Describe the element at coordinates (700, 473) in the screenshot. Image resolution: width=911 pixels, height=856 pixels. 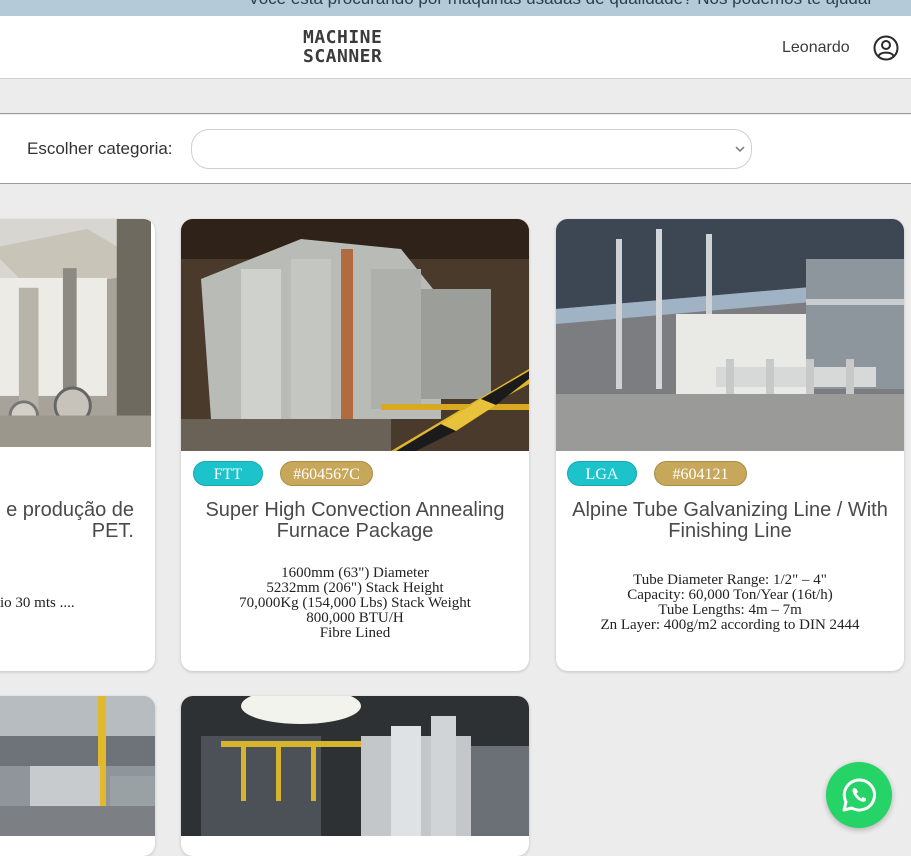
I see `reference-badge: #604121` at that location.